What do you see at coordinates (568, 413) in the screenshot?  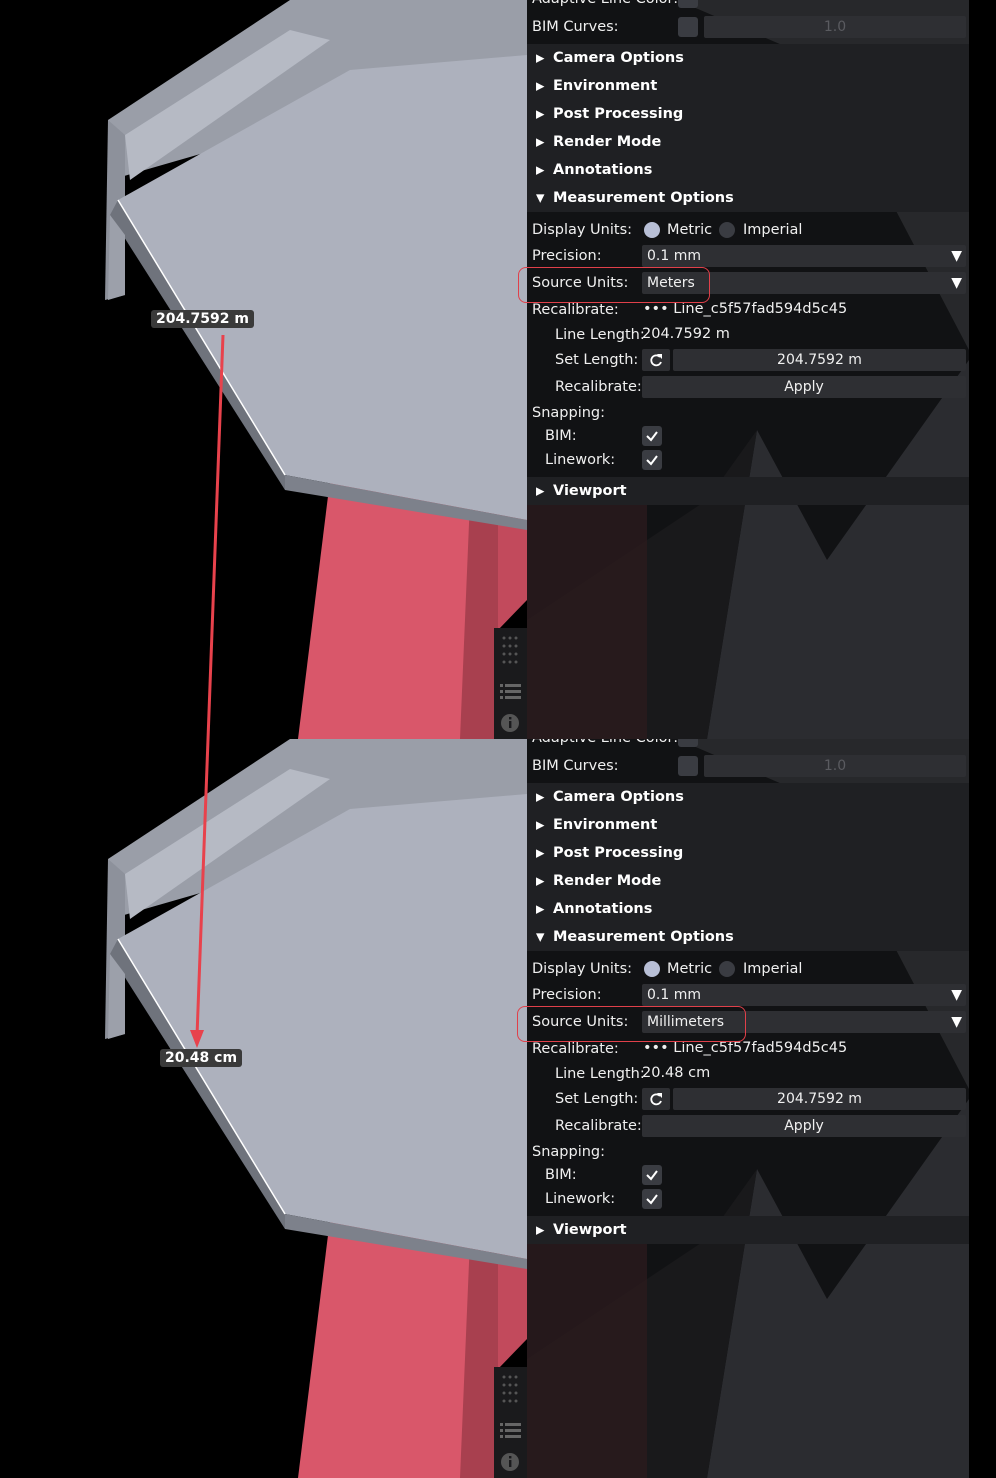 I see `snapping-label: Snapping:` at bounding box center [568, 413].